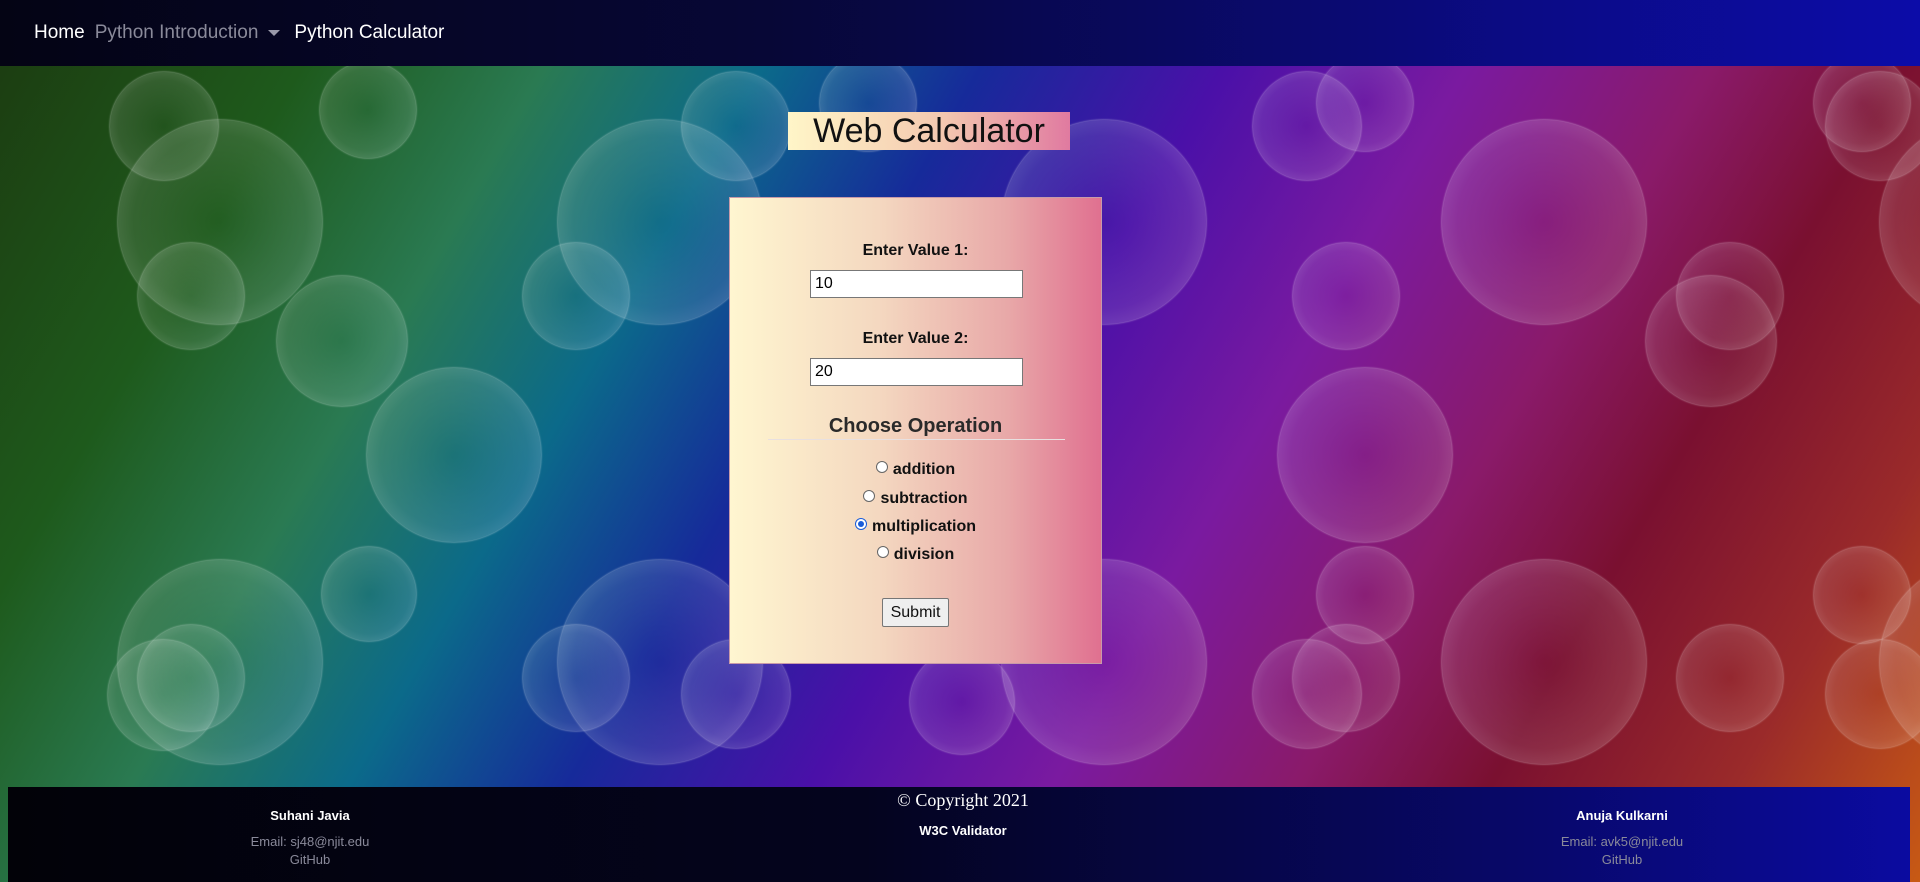  What do you see at coordinates (963, 812) in the screenshot?
I see `footer-center: © Copyright 2021 W3C Validator` at bounding box center [963, 812].